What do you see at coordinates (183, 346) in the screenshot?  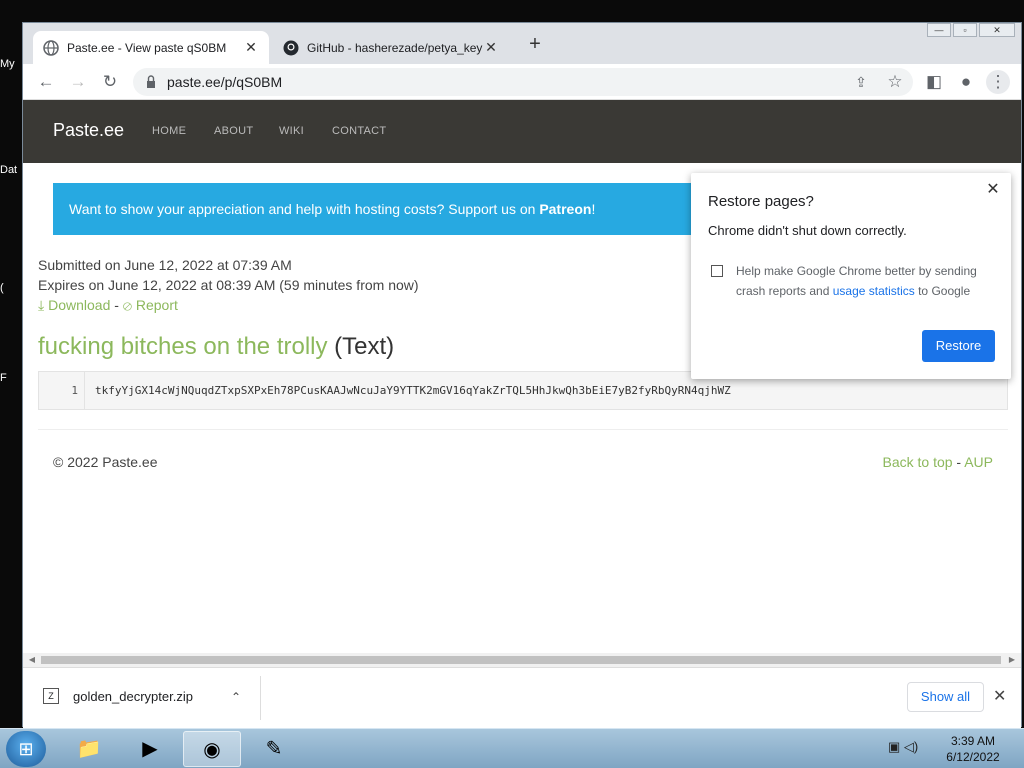 I see `paste-name: fucking bitches on the trolly` at bounding box center [183, 346].